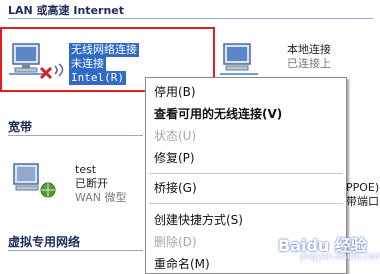  Describe the element at coordinates (246, 158) in the screenshot. I see `menu-item-repair: 修复(P)` at that location.